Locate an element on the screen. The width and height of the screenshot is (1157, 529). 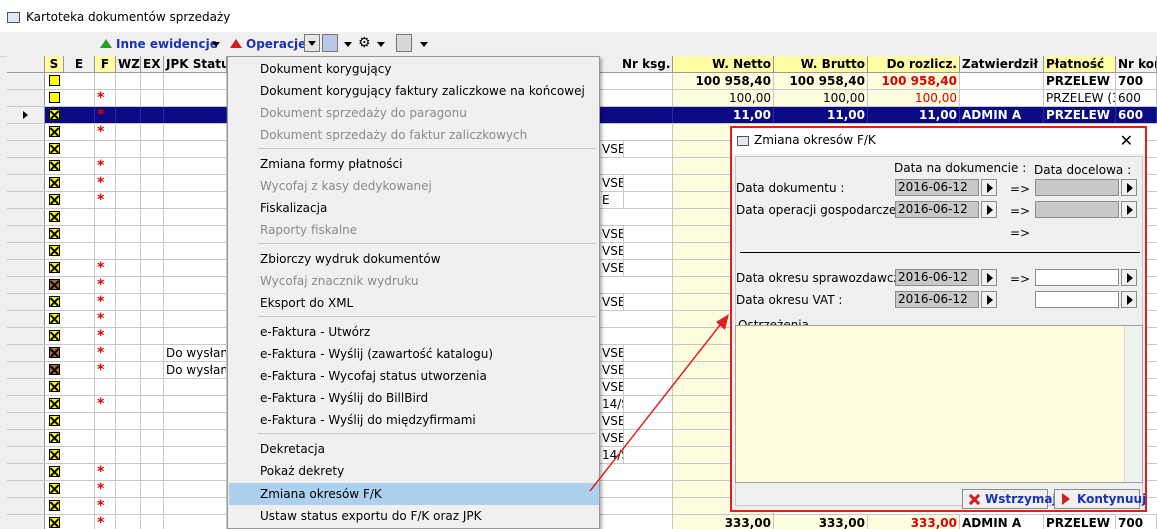
grid-view-dropdown-icon is located at coordinates (348, 44).